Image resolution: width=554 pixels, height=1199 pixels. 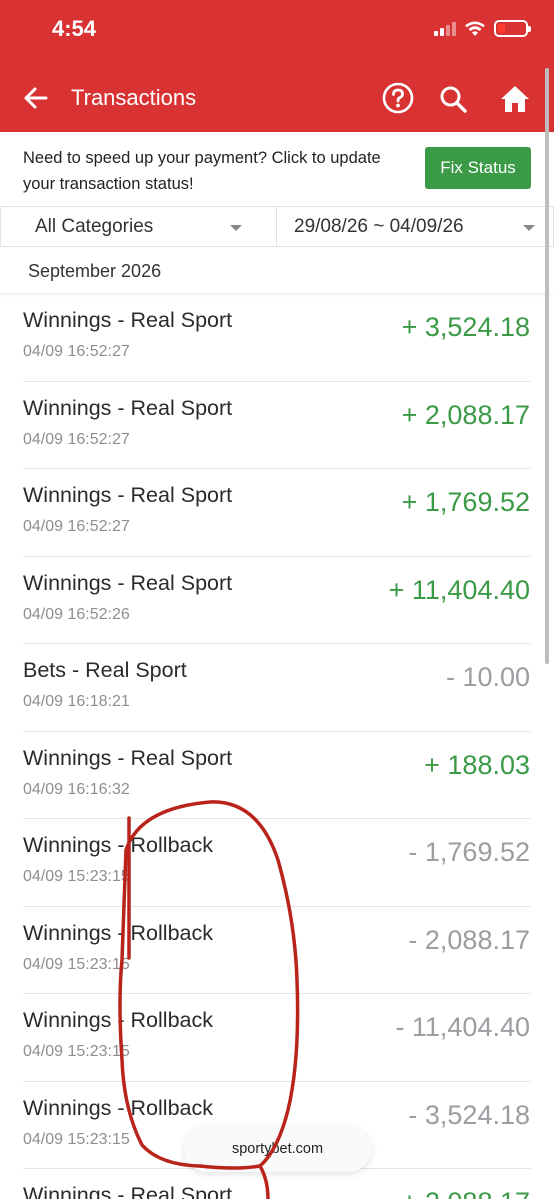 I want to click on status-icons, so click(x=482, y=28).